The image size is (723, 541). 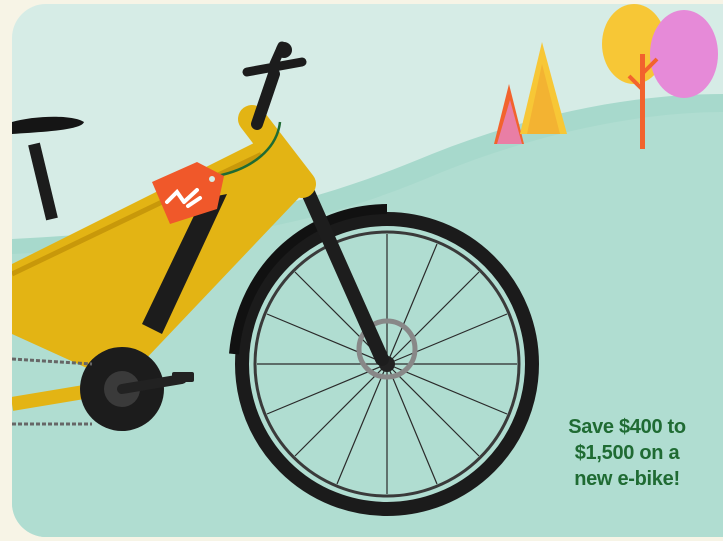 I want to click on bar-end, so click(x=284, y=50).